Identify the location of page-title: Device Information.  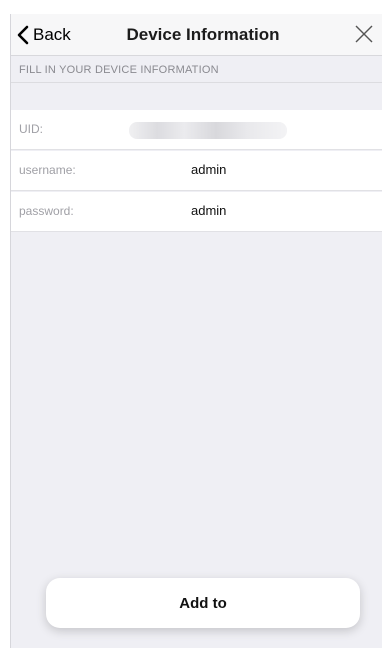
(203, 34).